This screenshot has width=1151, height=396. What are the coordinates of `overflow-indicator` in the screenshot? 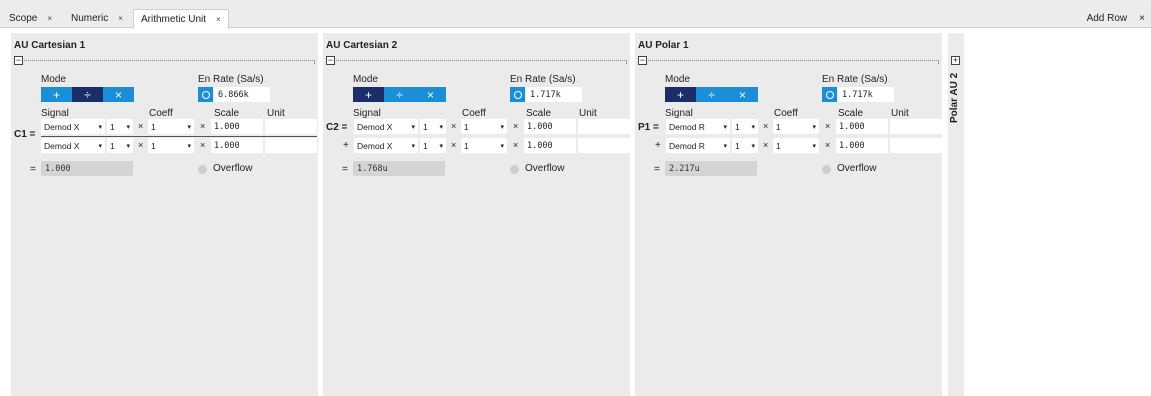 It's located at (514, 169).